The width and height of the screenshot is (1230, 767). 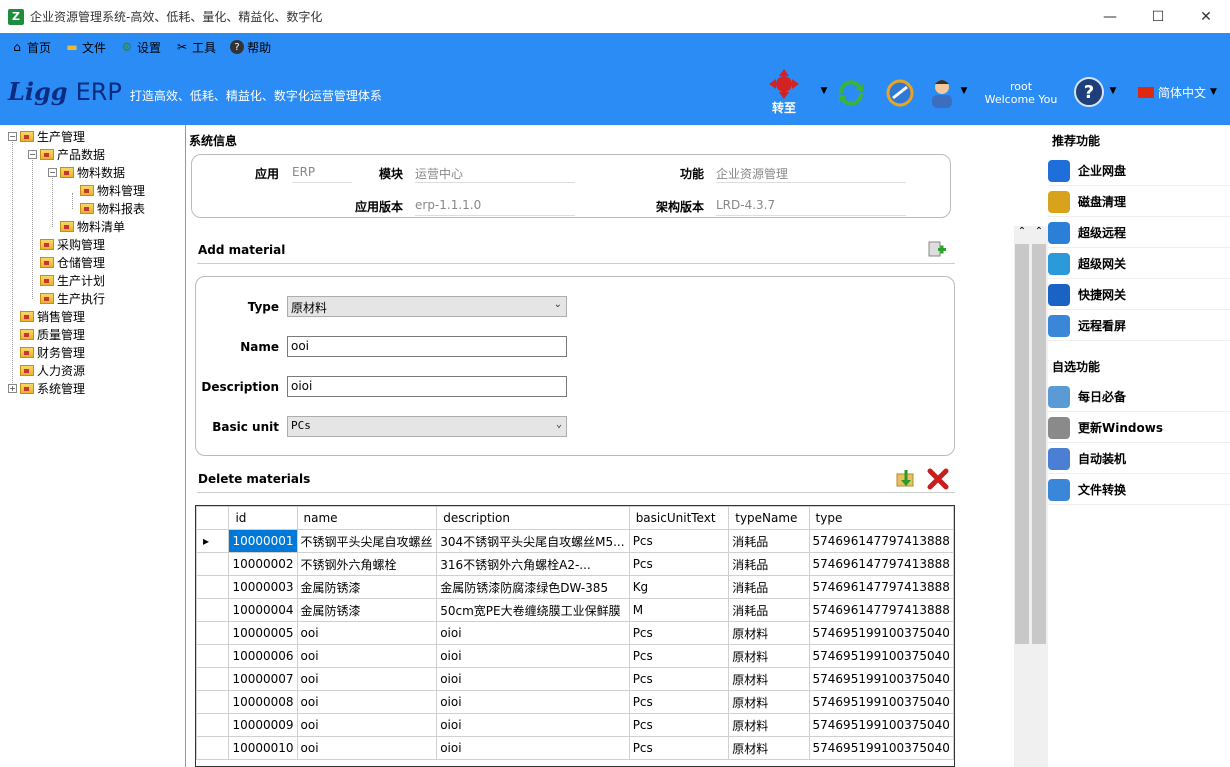 I want to click on table-cell: 10000005, so click(x=263, y=633).